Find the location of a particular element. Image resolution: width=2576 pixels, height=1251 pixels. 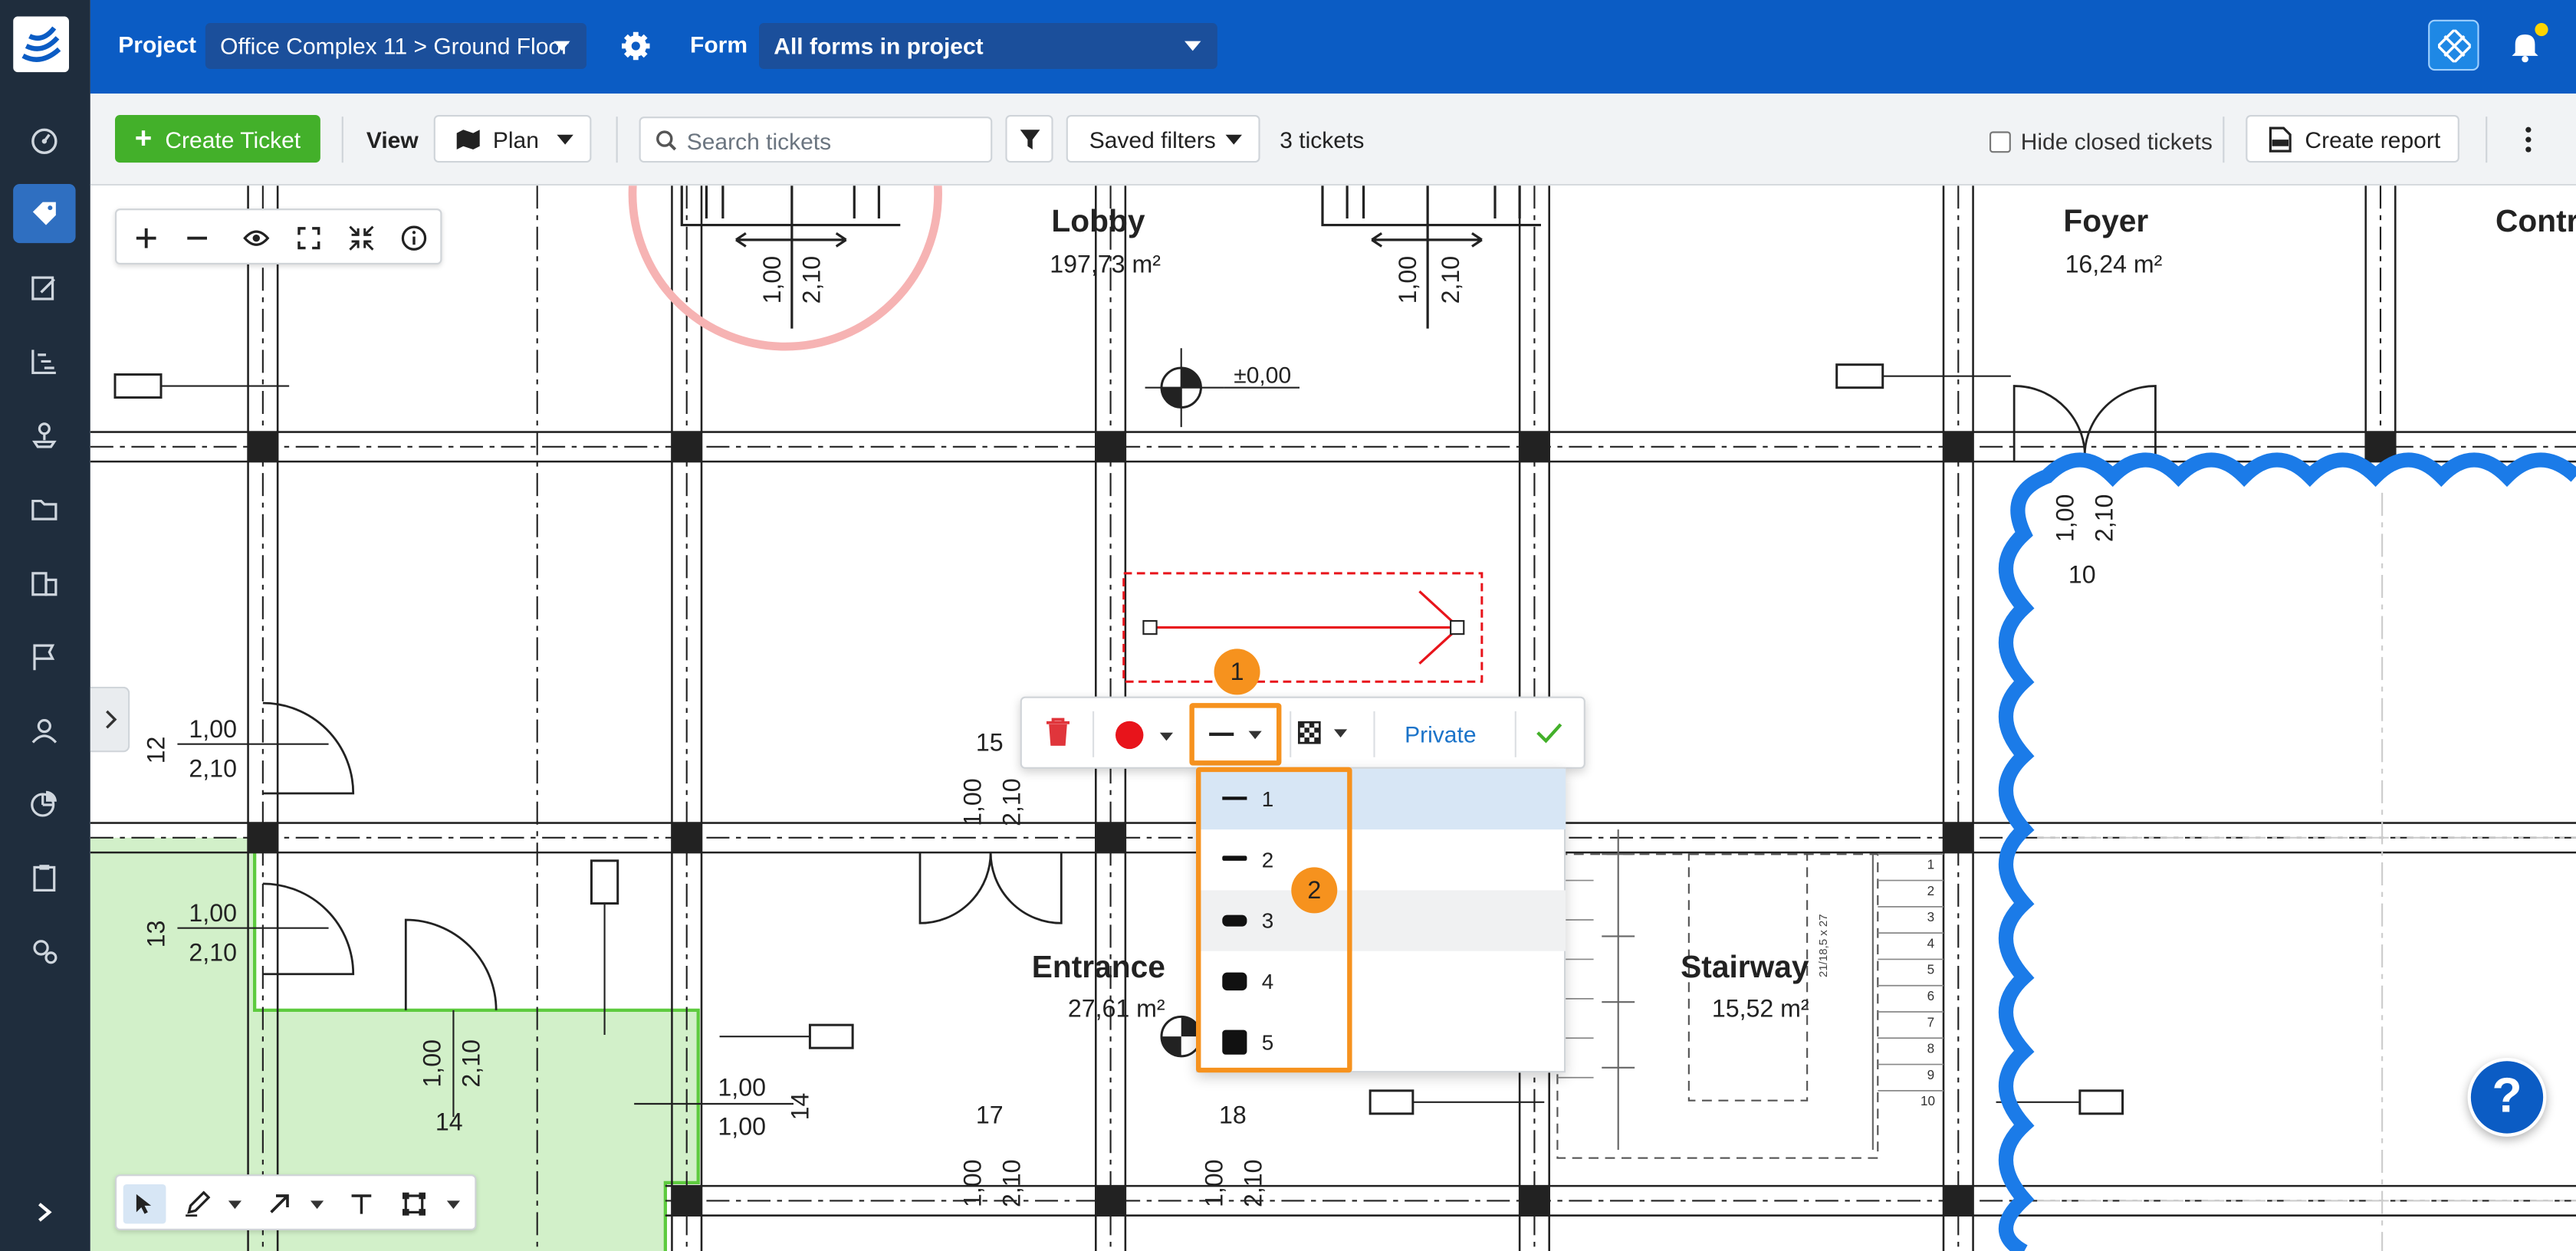

user-icon is located at coordinates (44, 732).